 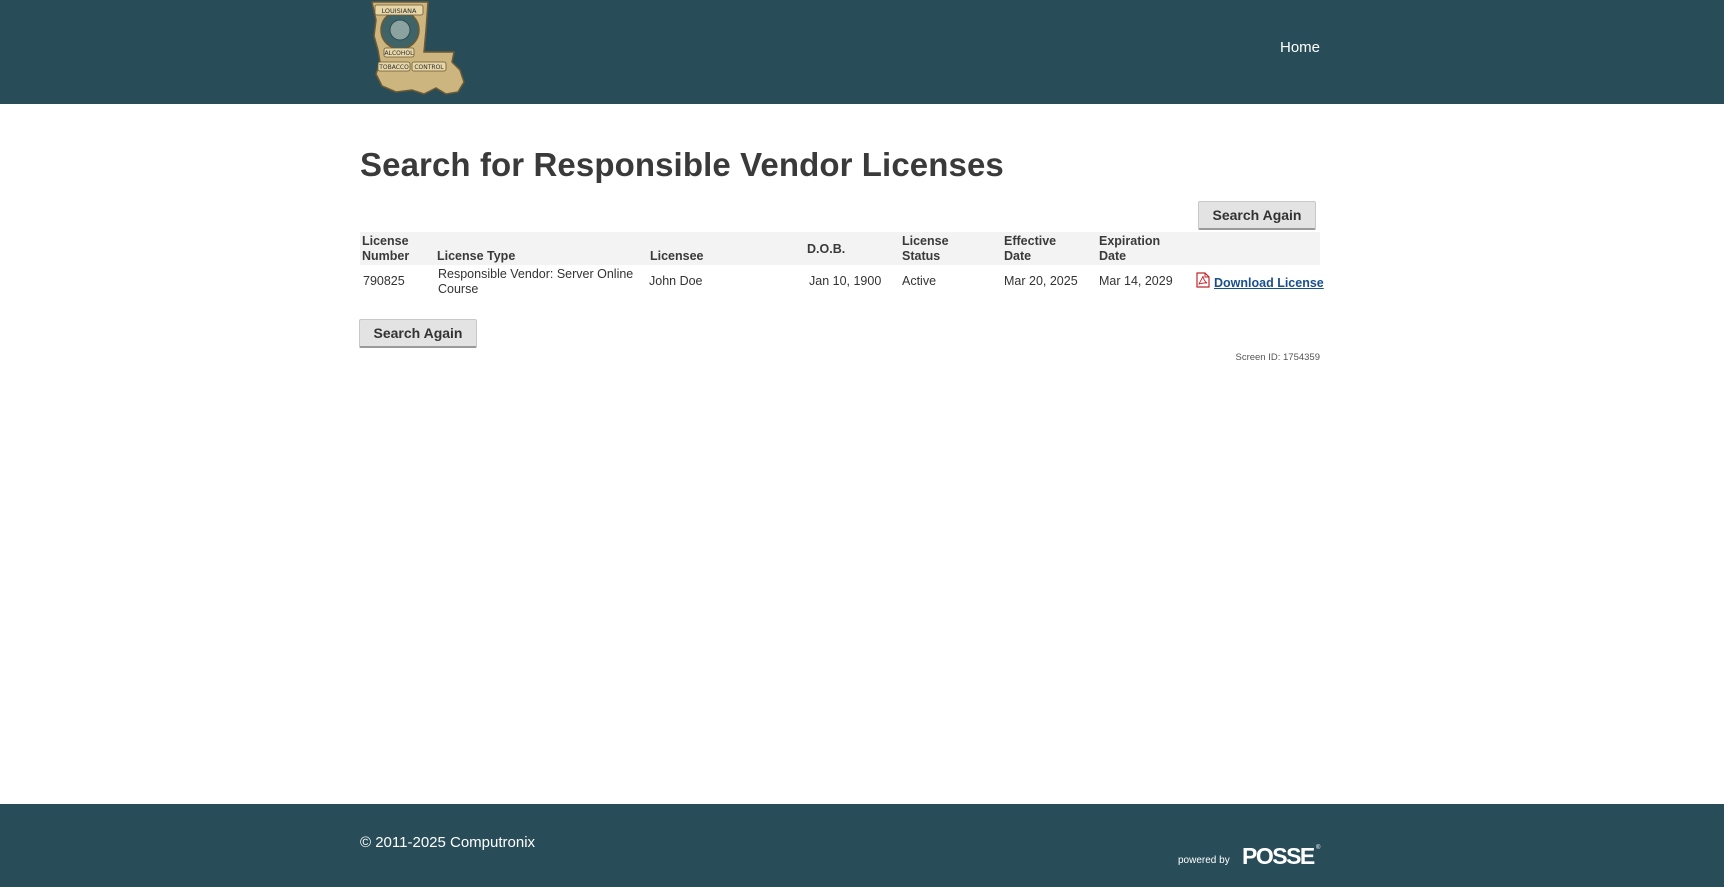 I want to click on cell-status: Active, so click(x=919, y=281).